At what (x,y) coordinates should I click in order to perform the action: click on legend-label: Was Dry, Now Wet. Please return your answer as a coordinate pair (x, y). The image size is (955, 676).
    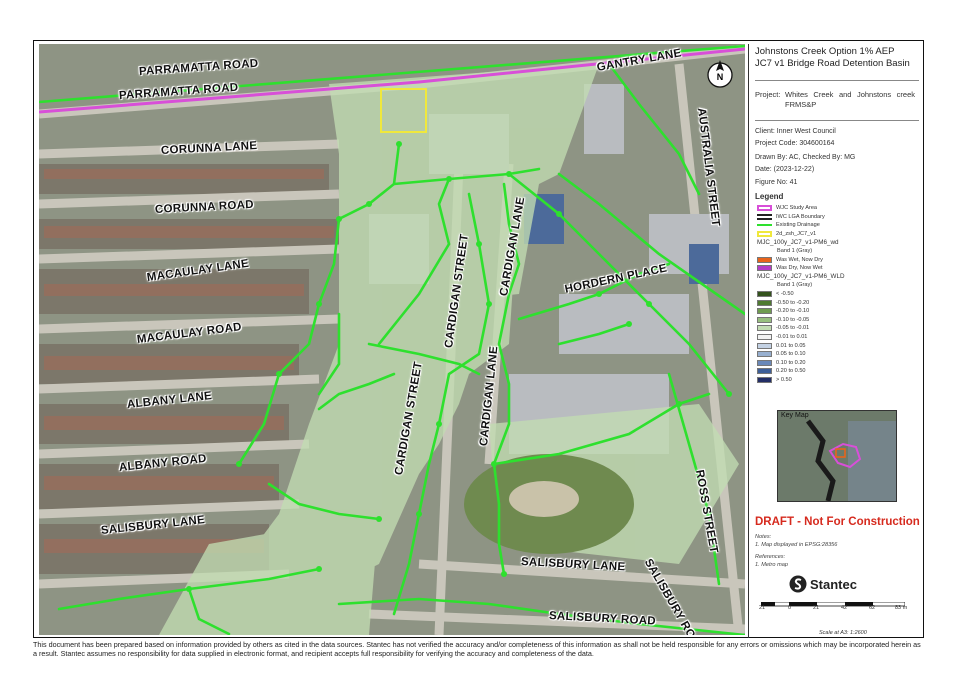
    Looking at the image, I should click on (799, 268).